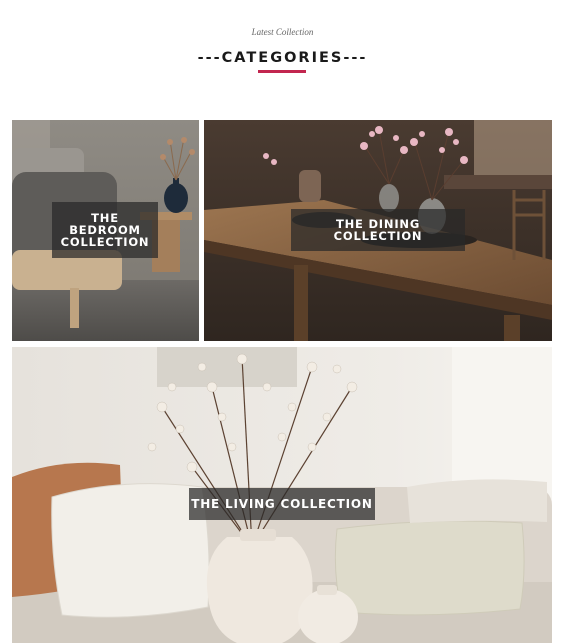 The image size is (565, 643). I want to click on label-line: THE LIVING COLLECTION, so click(282, 504).